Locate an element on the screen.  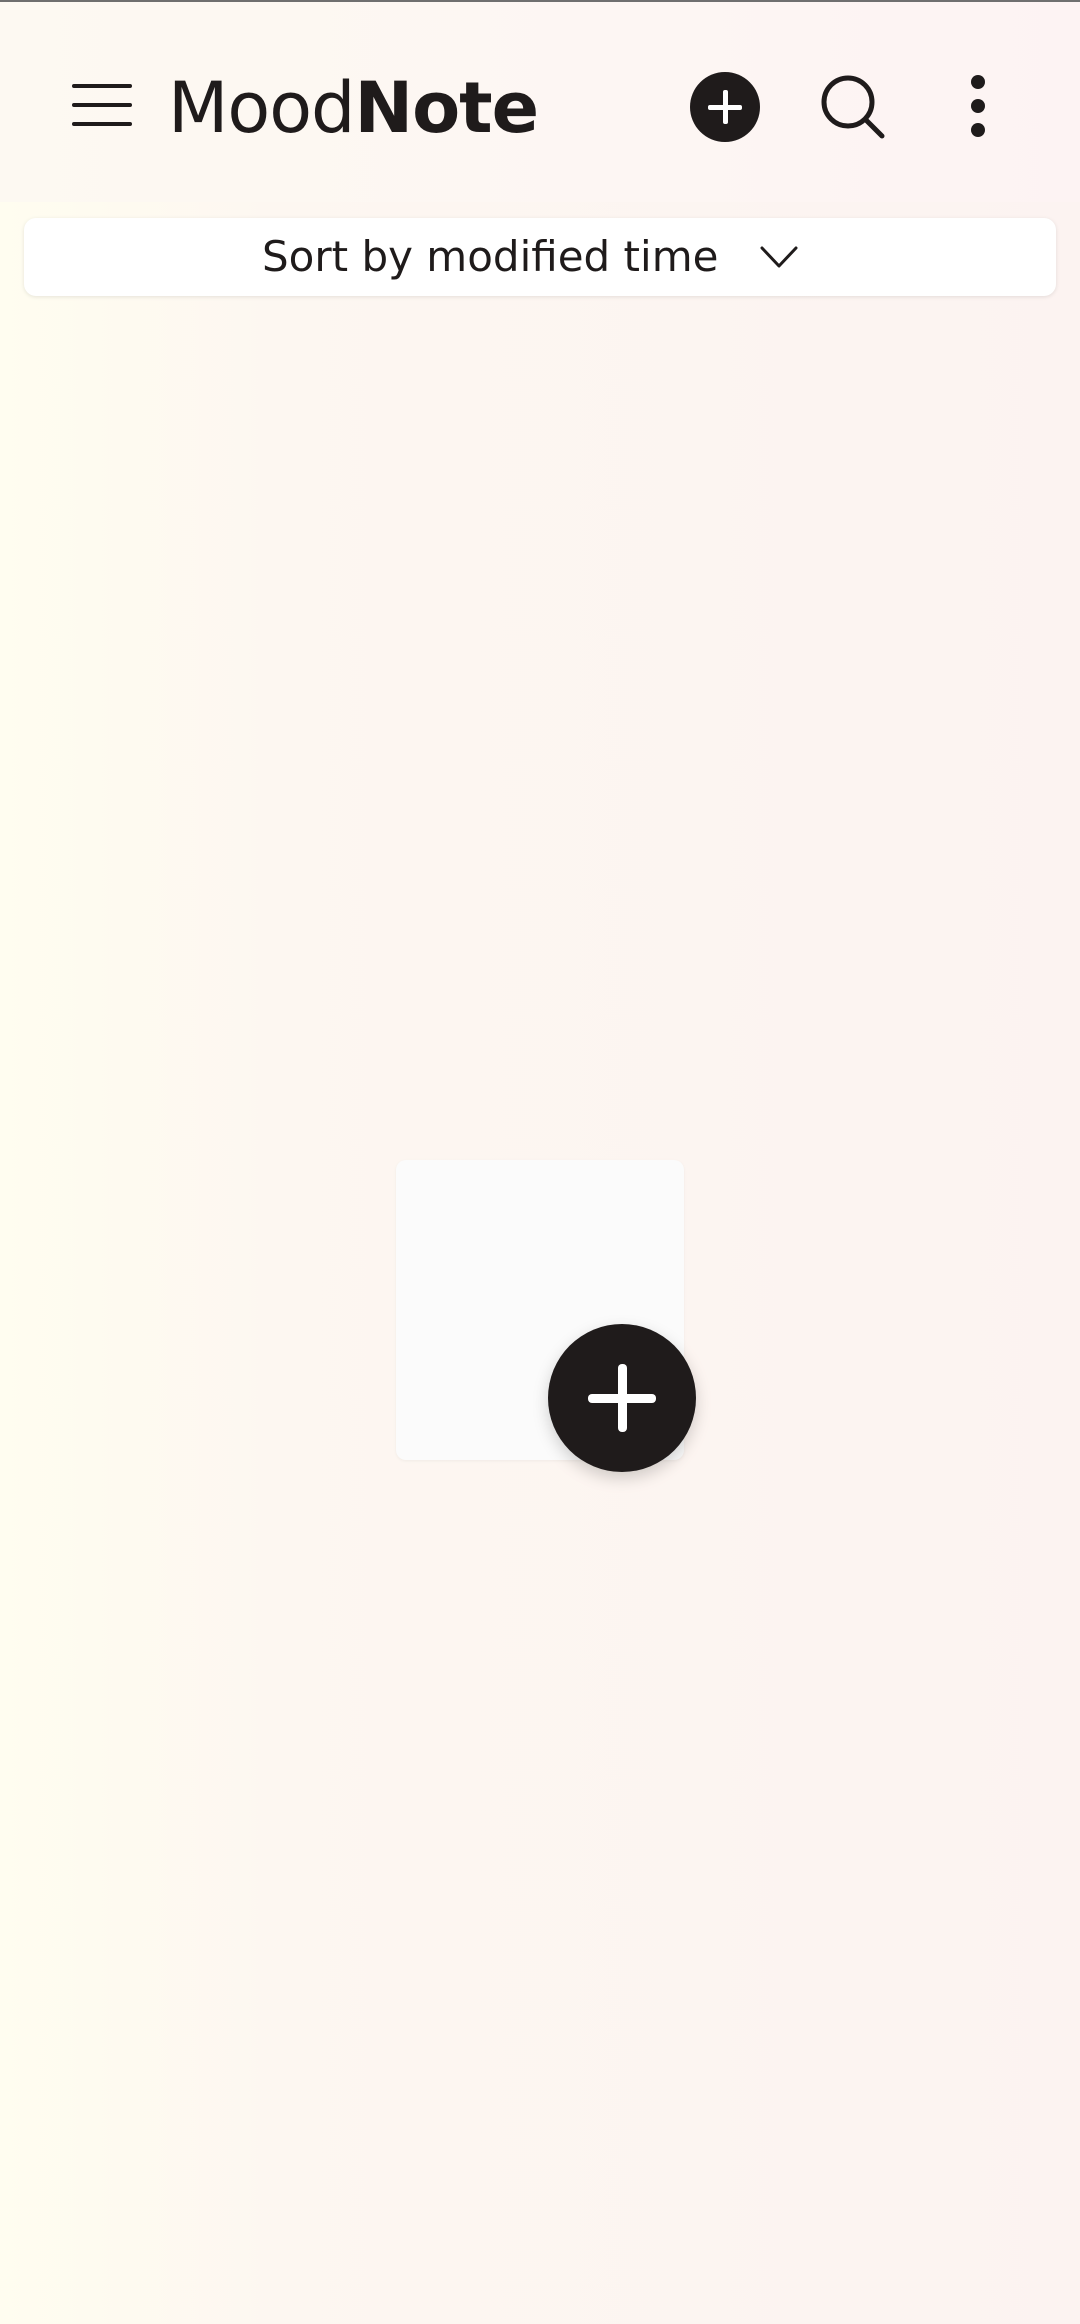
sort-label: Sort by modified time is located at coordinates (490, 256).